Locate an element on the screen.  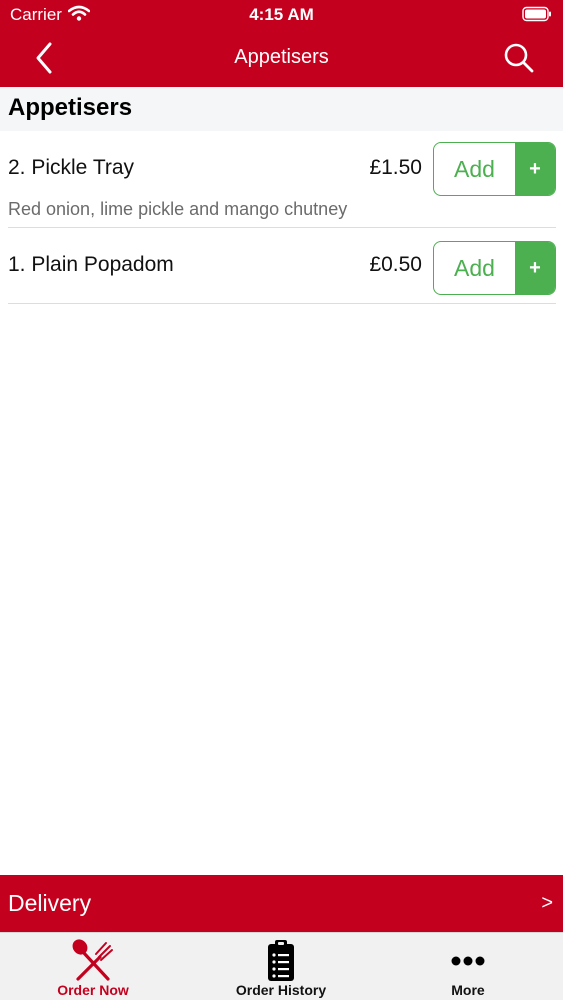
tab-more: More is located at coordinates (468, 966).